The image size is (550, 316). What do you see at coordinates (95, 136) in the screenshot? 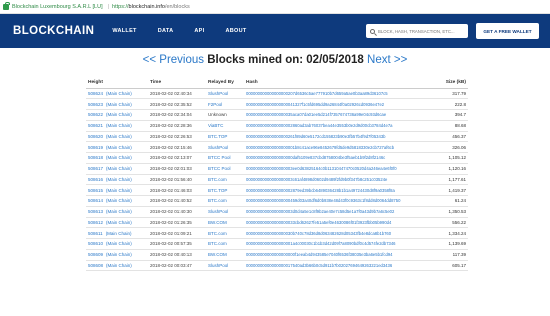
I see `block-height-link: 508620` at bounding box center [95, 136].